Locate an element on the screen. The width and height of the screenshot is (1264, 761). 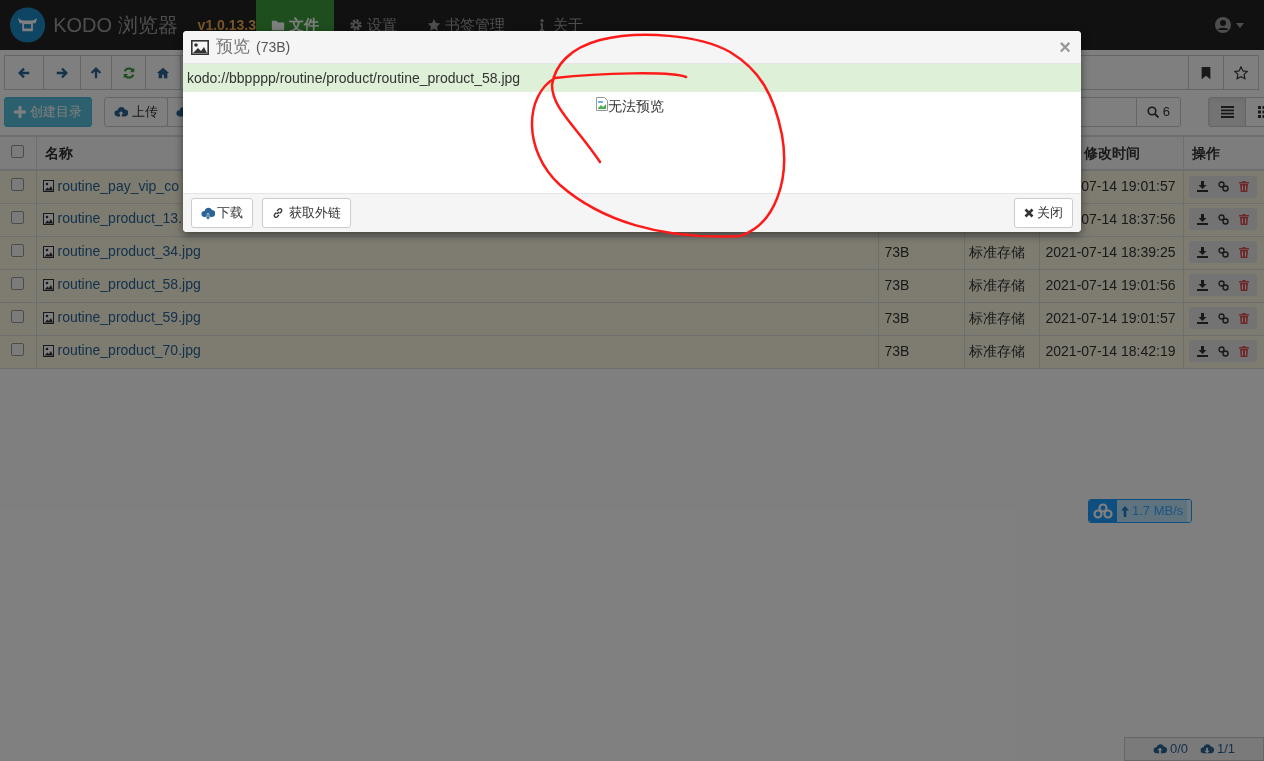
search-icon is located at coordinates (1152, 112).